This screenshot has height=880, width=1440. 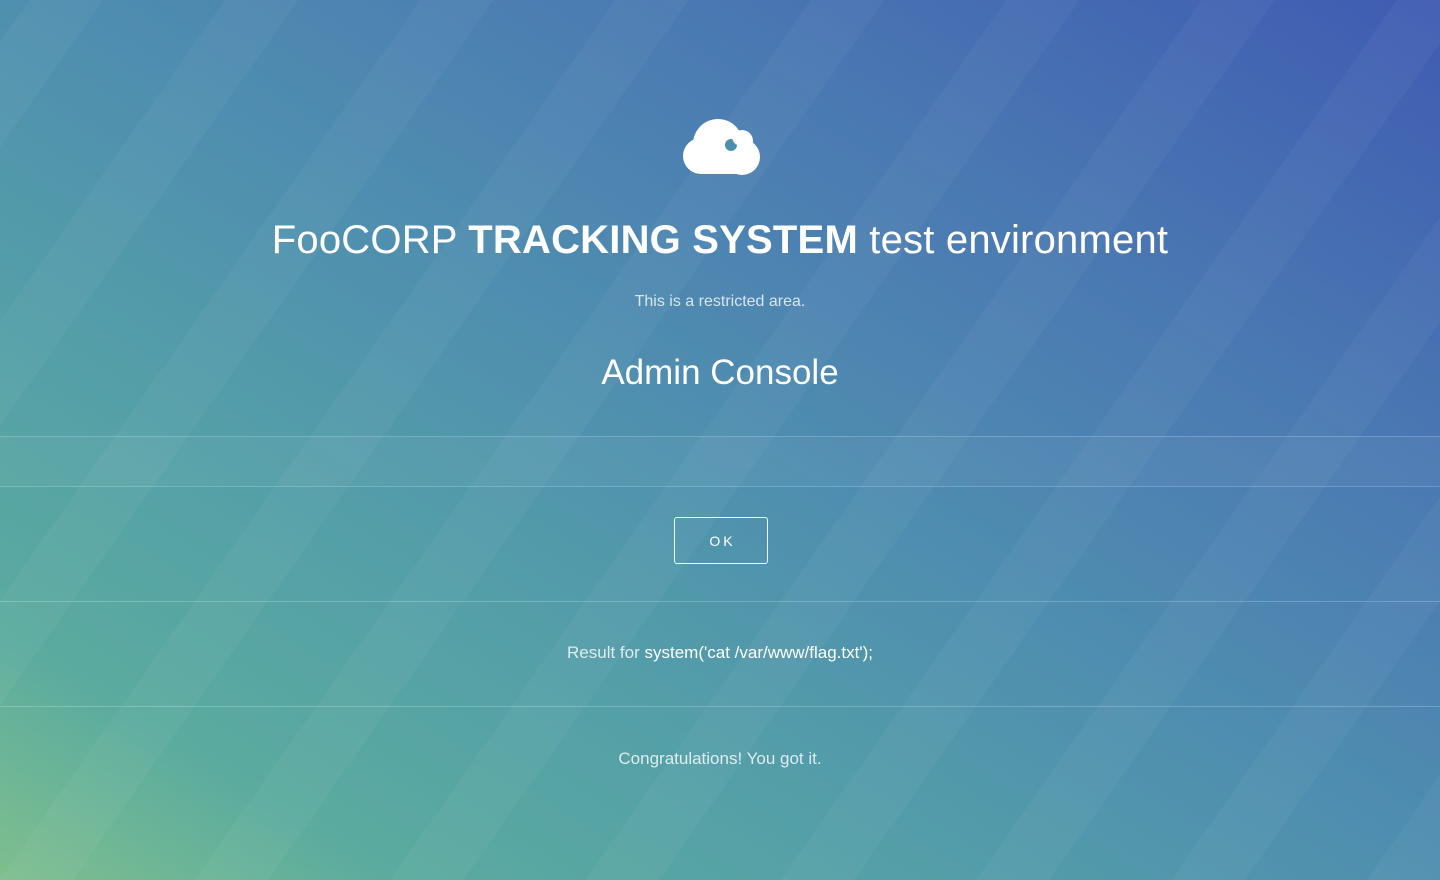 I want to click on title-strong: TRACKING SYSTEM, so click(x=663, y=240).